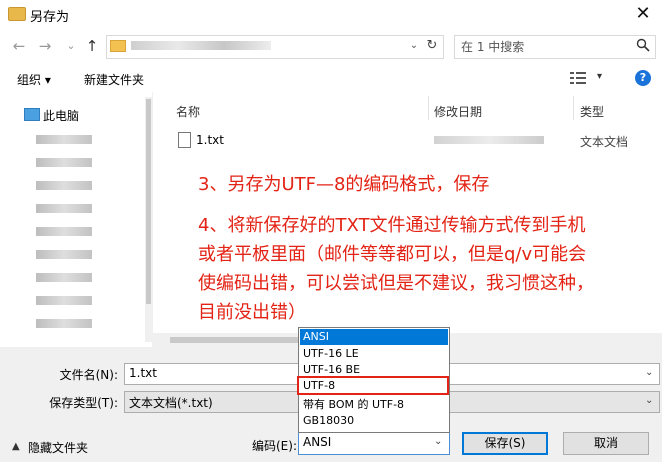 This screenshot has width=662, height=462. Describe the element at coordinates (374, 337) in the screenshot. I see `encoding-option: ANSI` at that location.